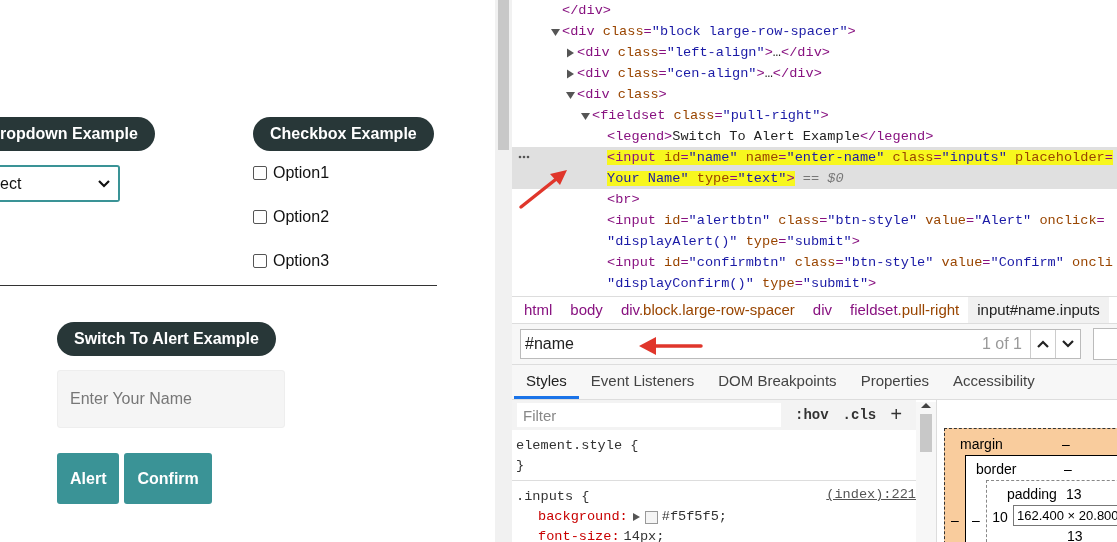 This screenshot has width=1117, height=542. What do you see at coordinates (860, 157) in the screenshot?
I see `code-line: <input id="name" name="enter-name" class="inputs" placeholder=` at bounding box center [860, 157].